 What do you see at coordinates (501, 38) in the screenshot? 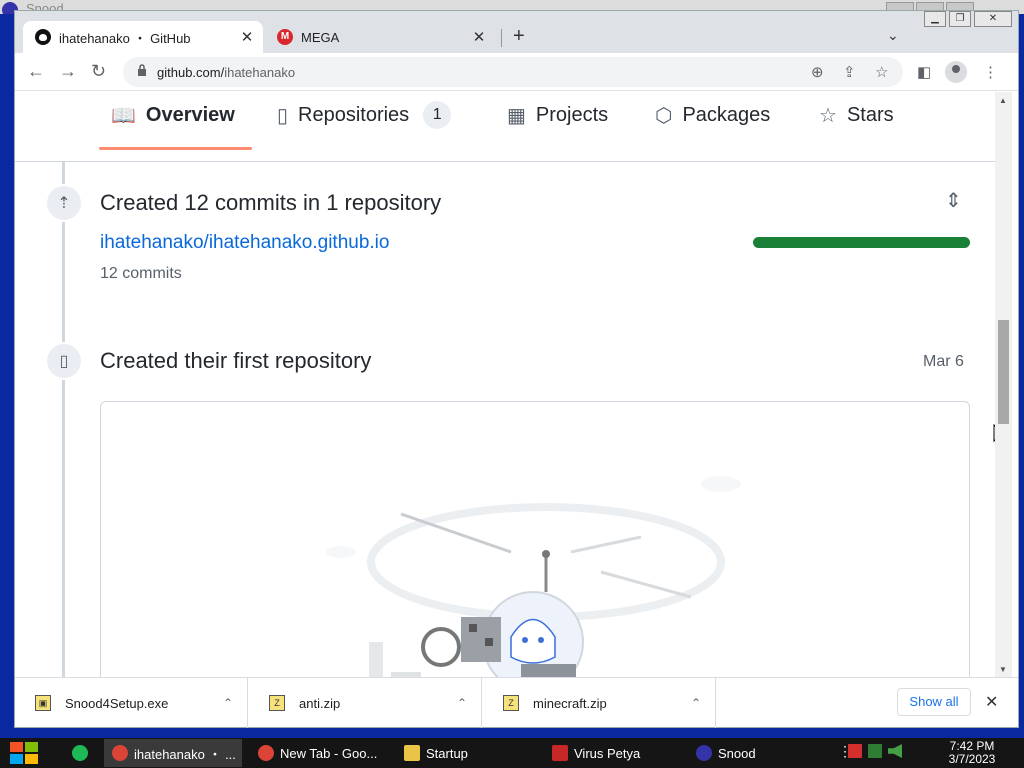
I see `tab-separator` at bounding box center [501, 38].